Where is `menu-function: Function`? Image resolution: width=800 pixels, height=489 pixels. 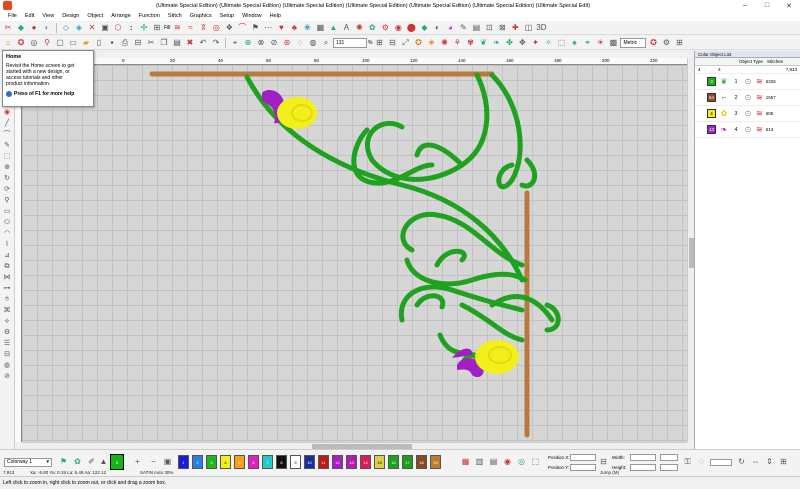
menu-function: Function is located at coordinates (149, 16).